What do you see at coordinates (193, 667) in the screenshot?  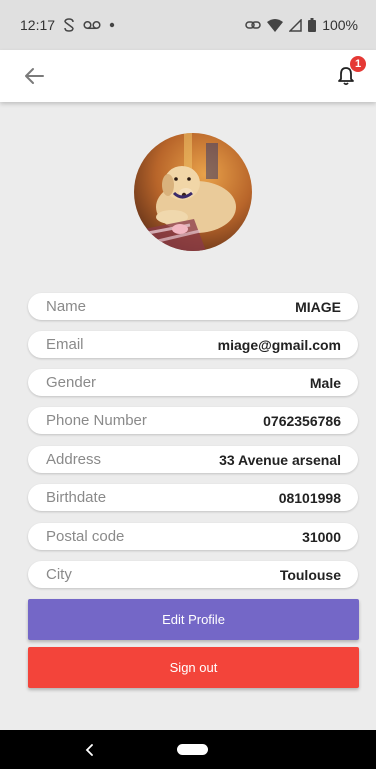 I see `sign-out-button: Sign out` at bounding box center [193, 667].